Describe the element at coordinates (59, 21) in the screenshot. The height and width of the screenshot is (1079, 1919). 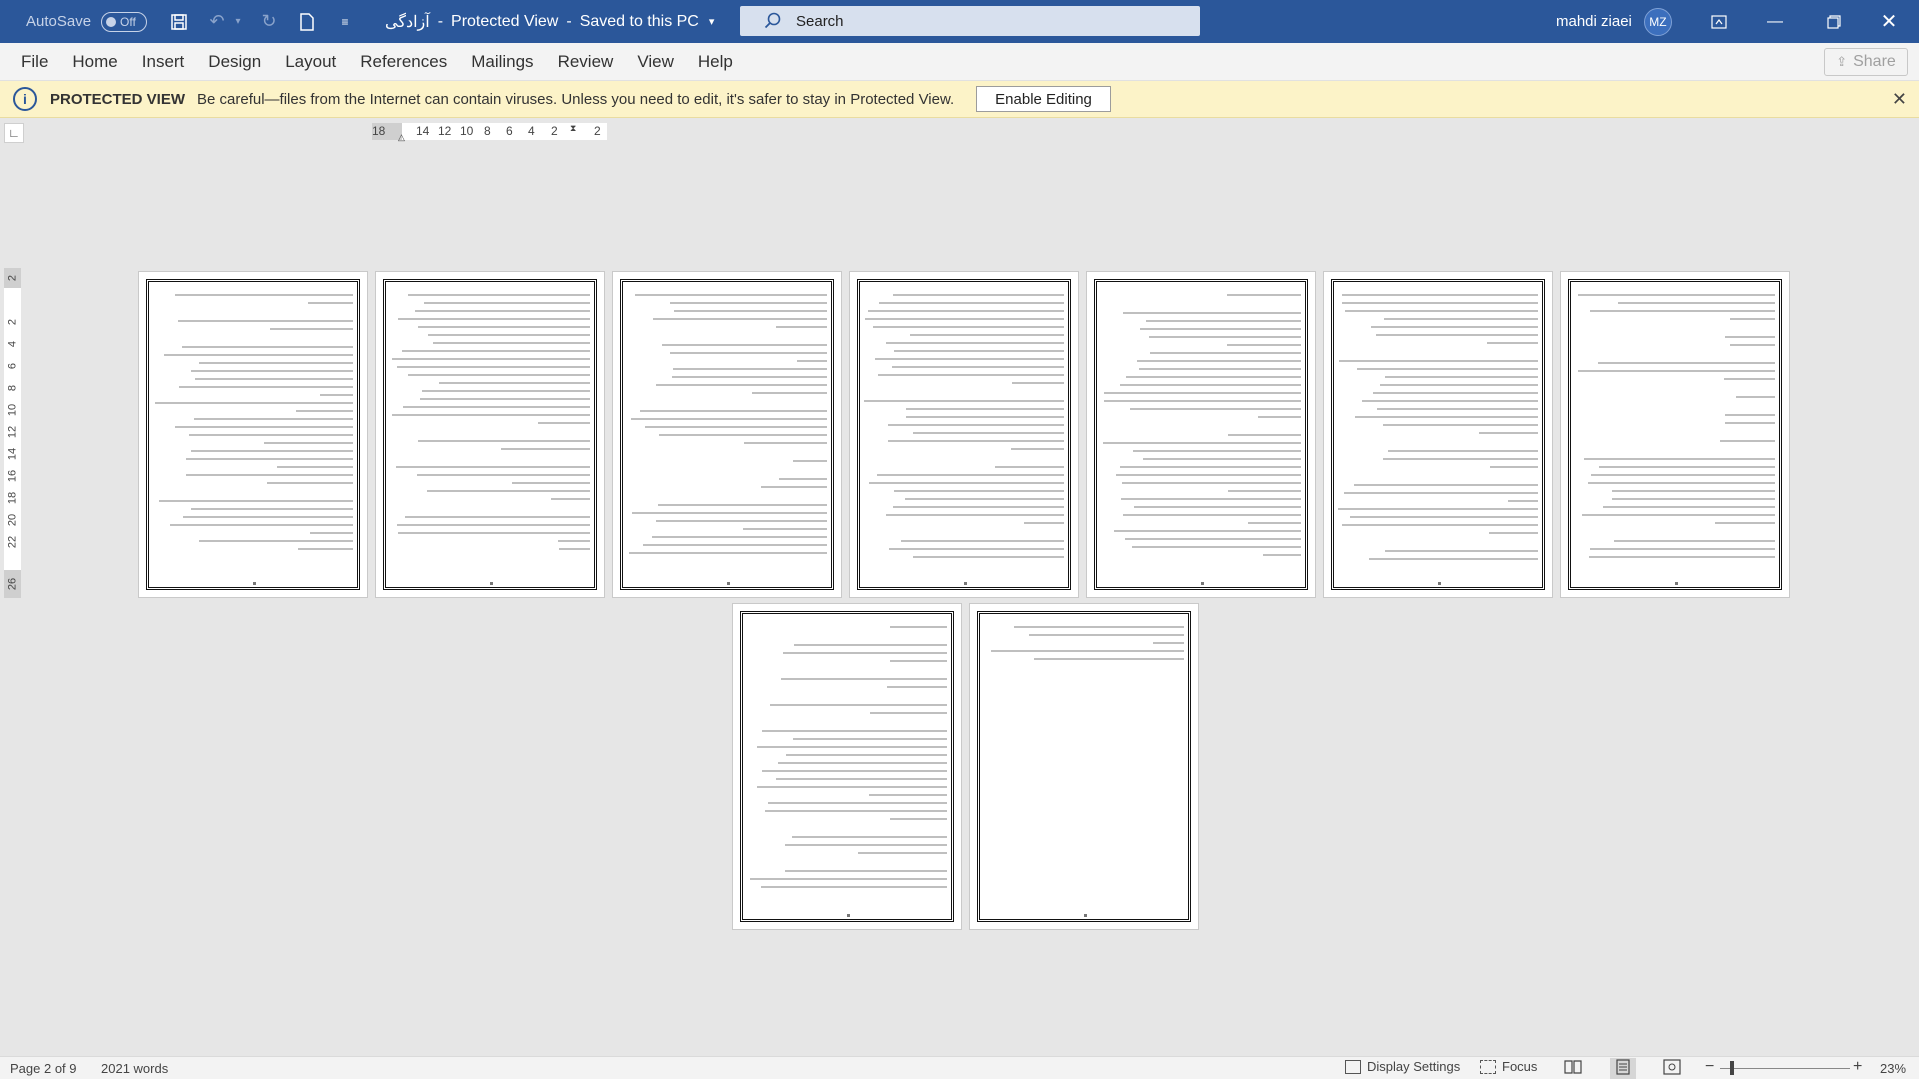
I see `autosave-label: AutoSave` at that location.